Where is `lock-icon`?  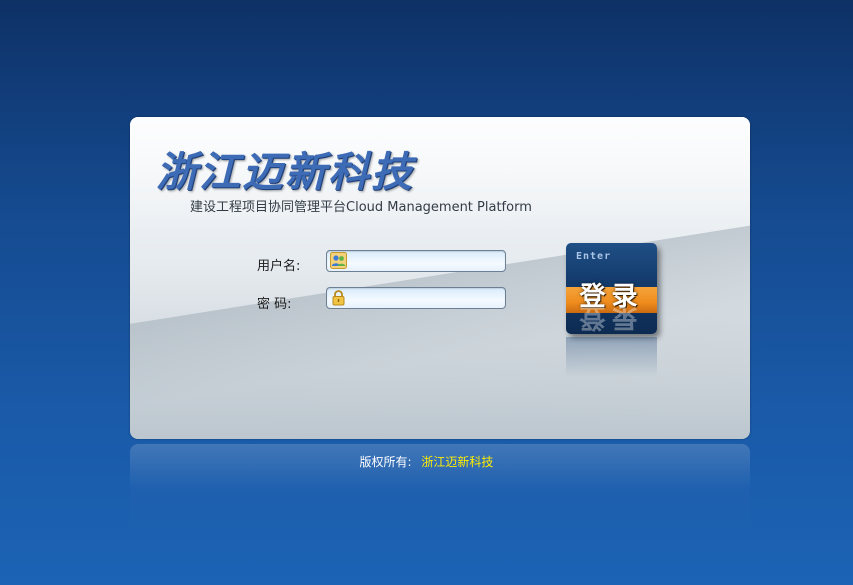
lock-icon is located at coordinates (338, 298).